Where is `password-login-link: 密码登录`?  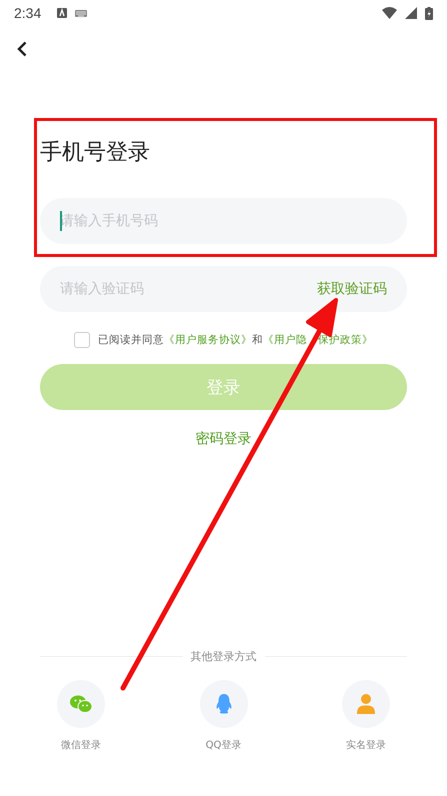 password-login-link: 密码登录 is located at coordinates (224, 439).